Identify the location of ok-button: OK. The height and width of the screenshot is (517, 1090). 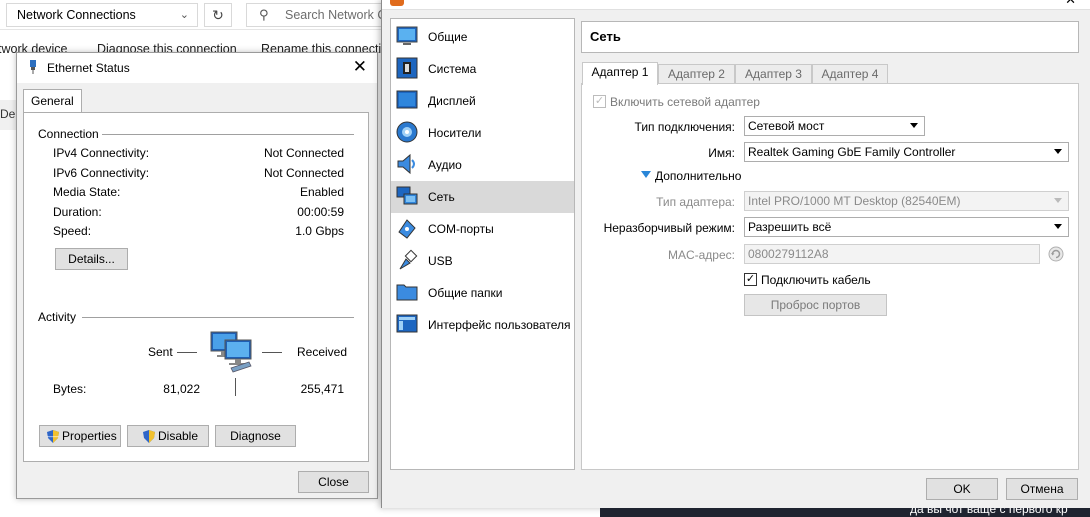
(962, 489).